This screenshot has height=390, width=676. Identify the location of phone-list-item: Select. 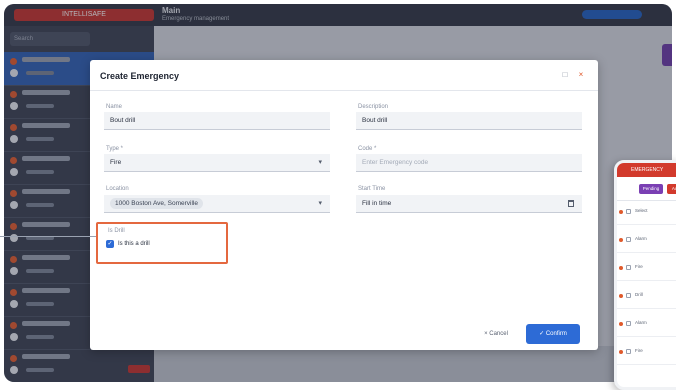
(646, 213).